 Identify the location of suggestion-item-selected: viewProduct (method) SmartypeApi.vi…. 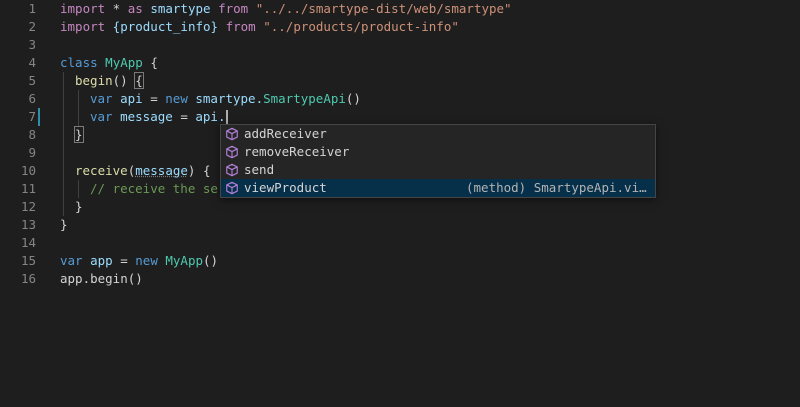
(438, 188).